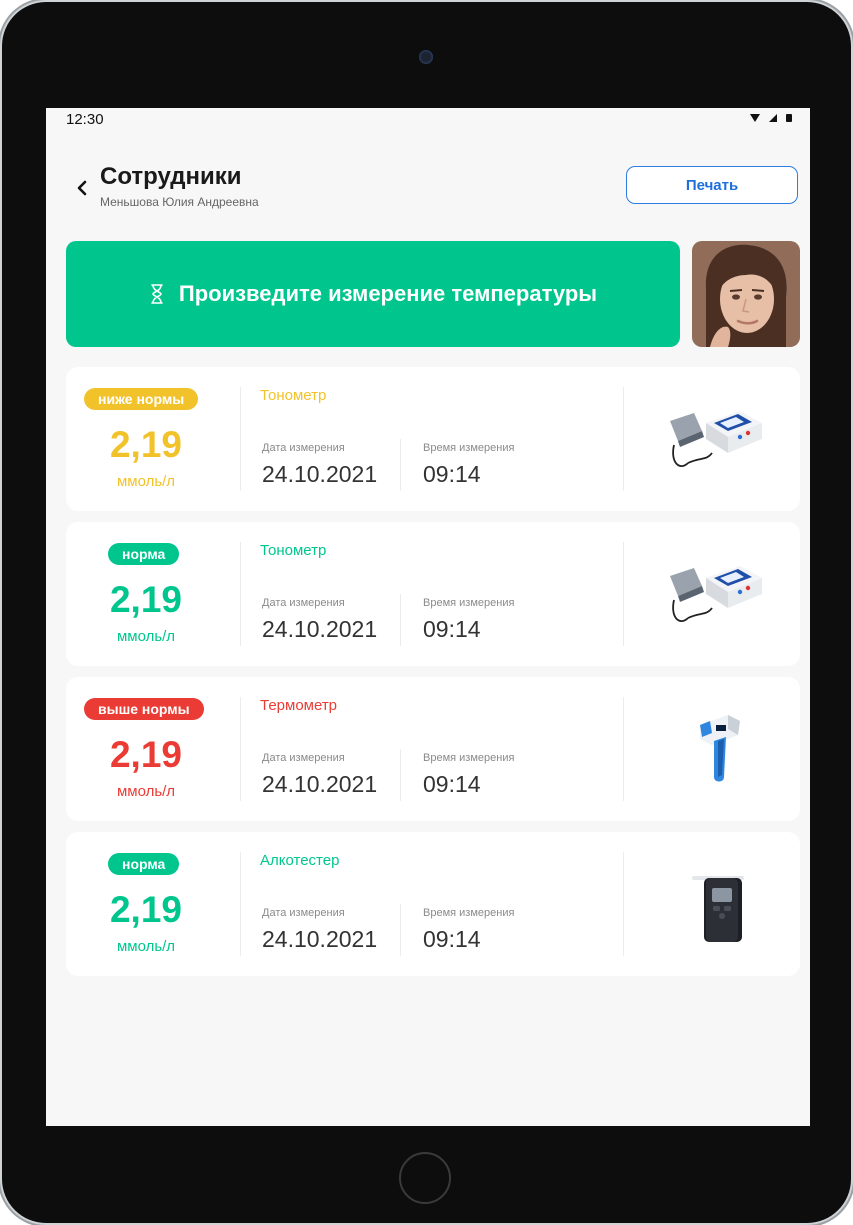 The image size is (853, 1225). Describe the element at coordinates (388, 293) in the screenshot. I see `banner-text: Произведите измерение температуры` at that location.